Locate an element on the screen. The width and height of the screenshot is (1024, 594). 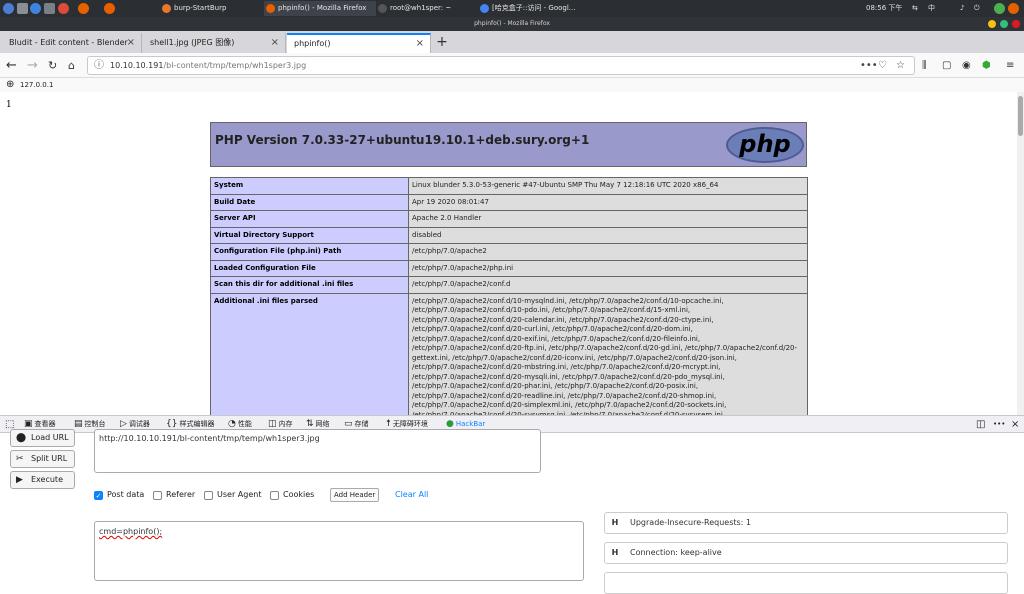
menu-icon: ≡ is located at coordinates (1010, 65).